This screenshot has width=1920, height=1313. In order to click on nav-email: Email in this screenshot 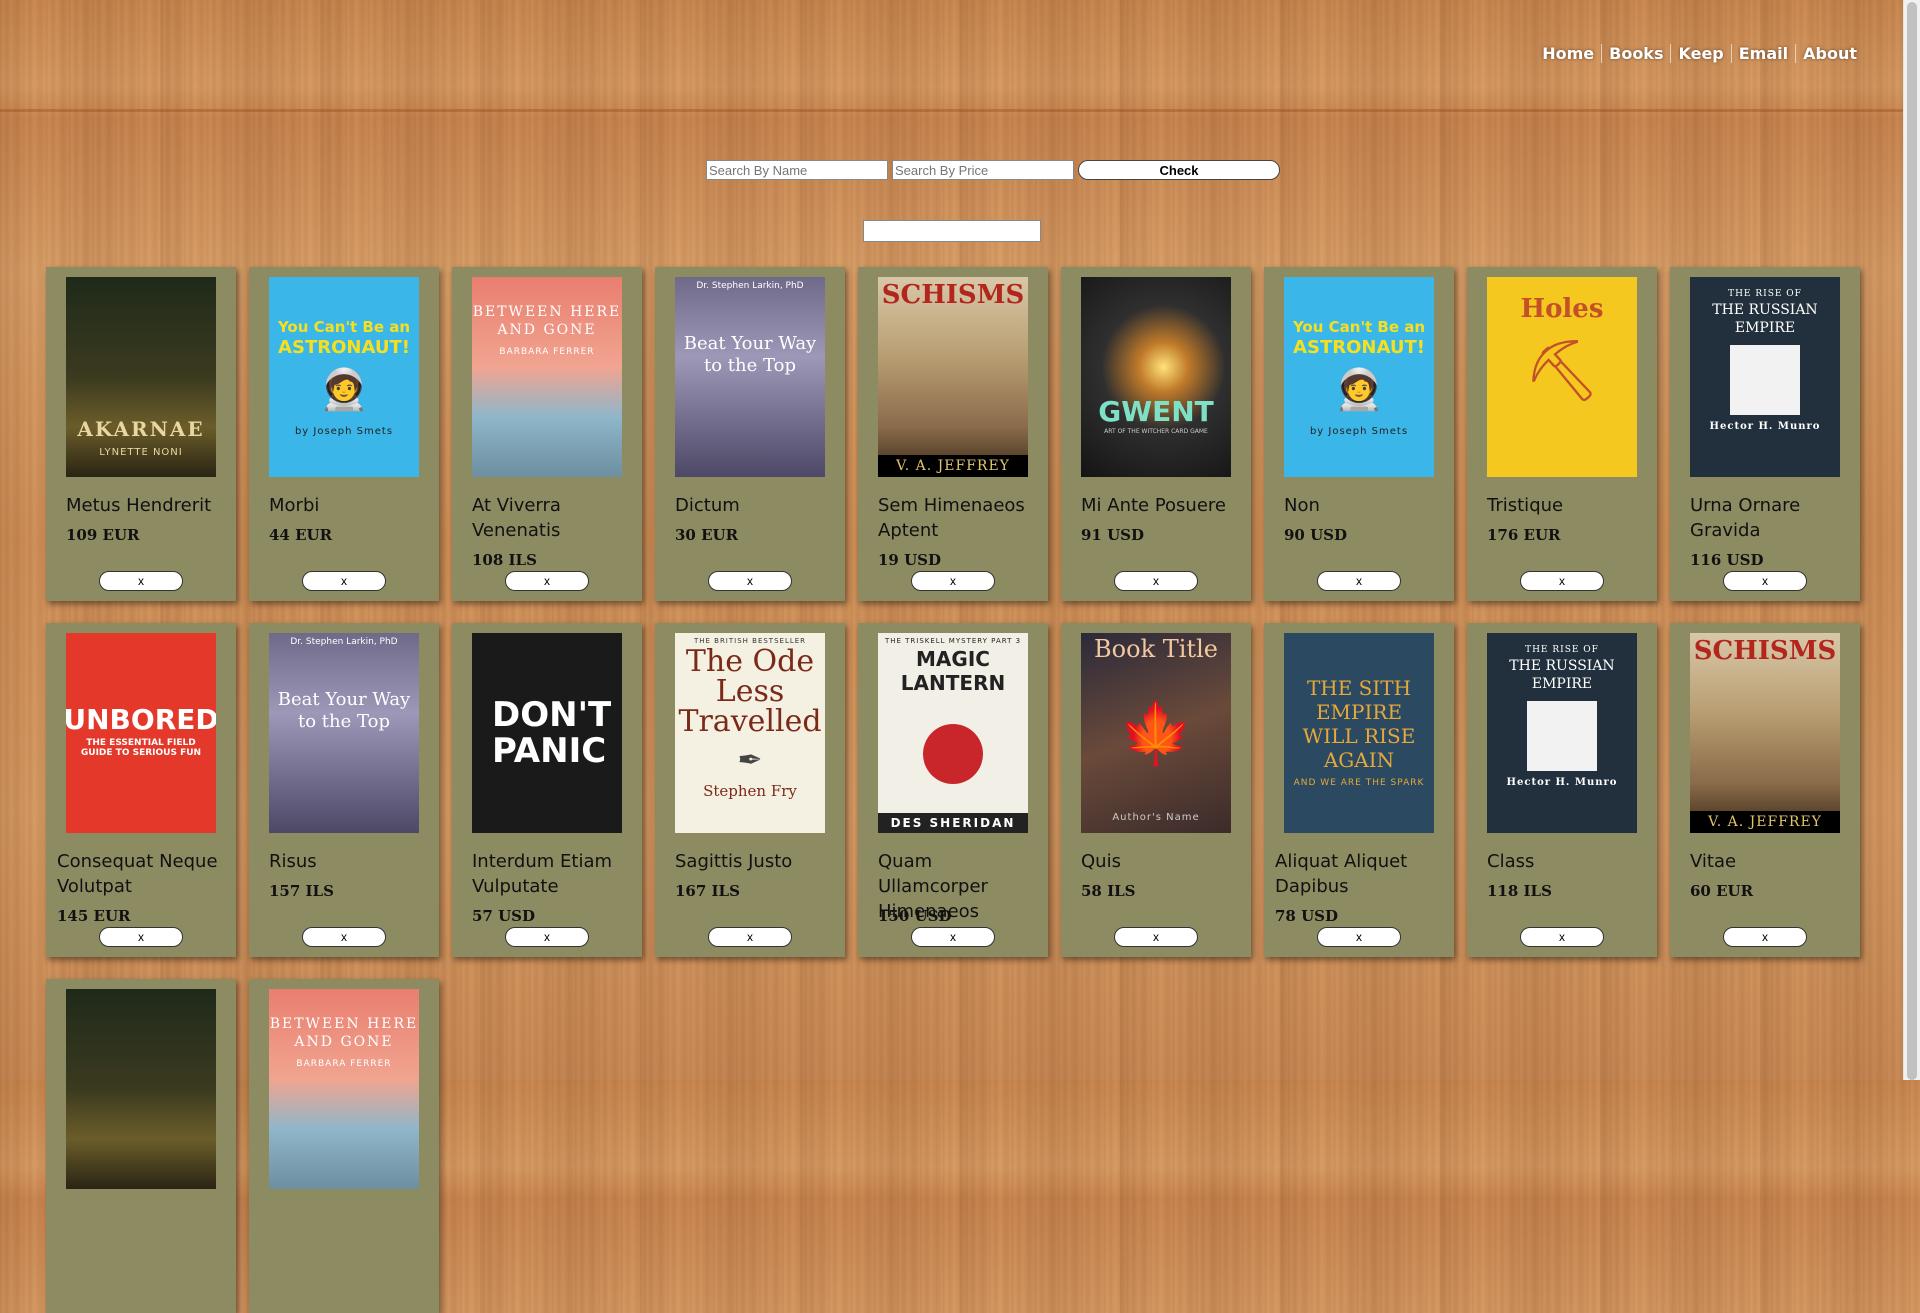, I will do `click(1764, 53)`.